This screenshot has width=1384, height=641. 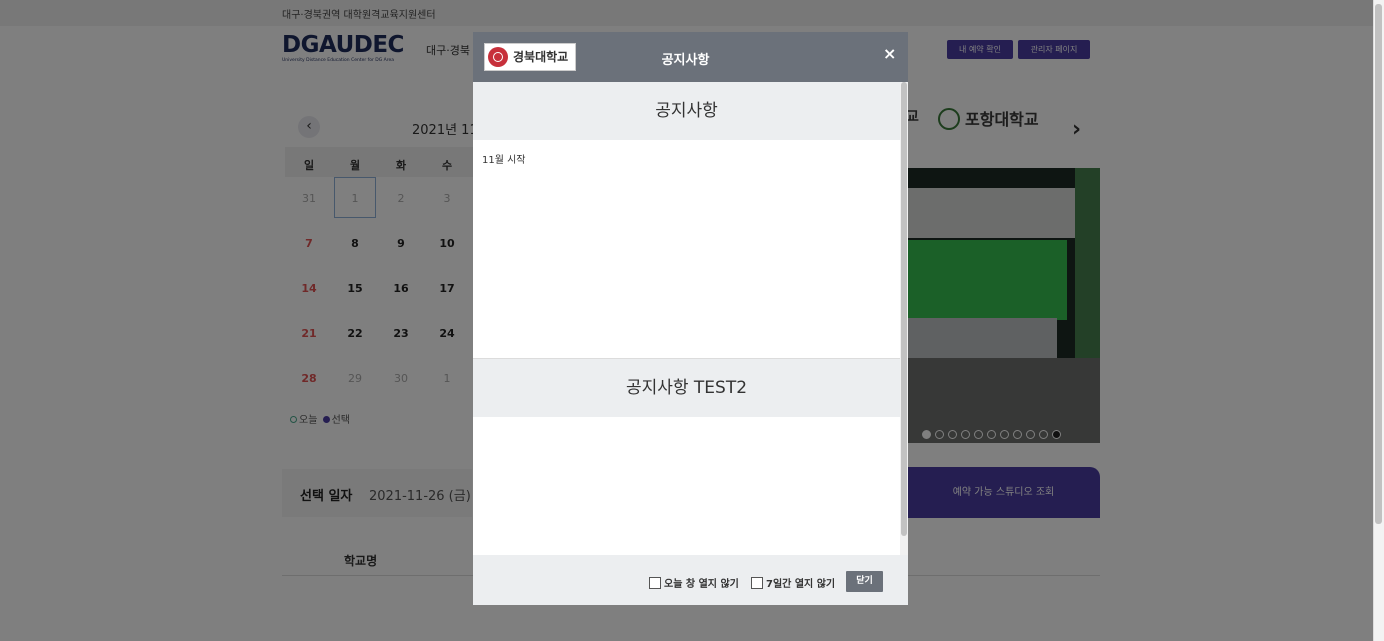 I want to click on modal-title: 공지사항, so click(x=685, y=60).